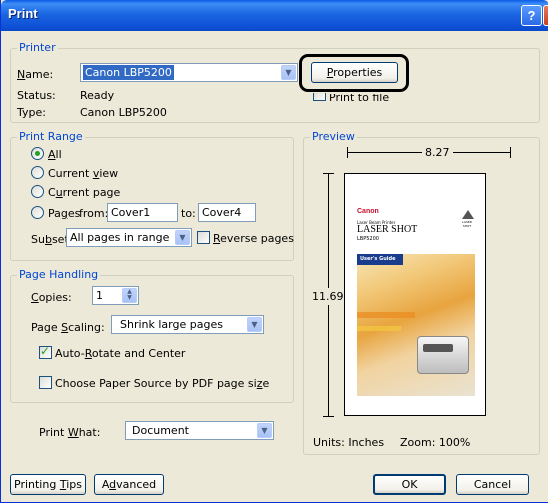 The image size is (548, 503). Describe the element at coordinates (437, 152) in the screenshot. I see `preview-width-value: 8.27` at that location.